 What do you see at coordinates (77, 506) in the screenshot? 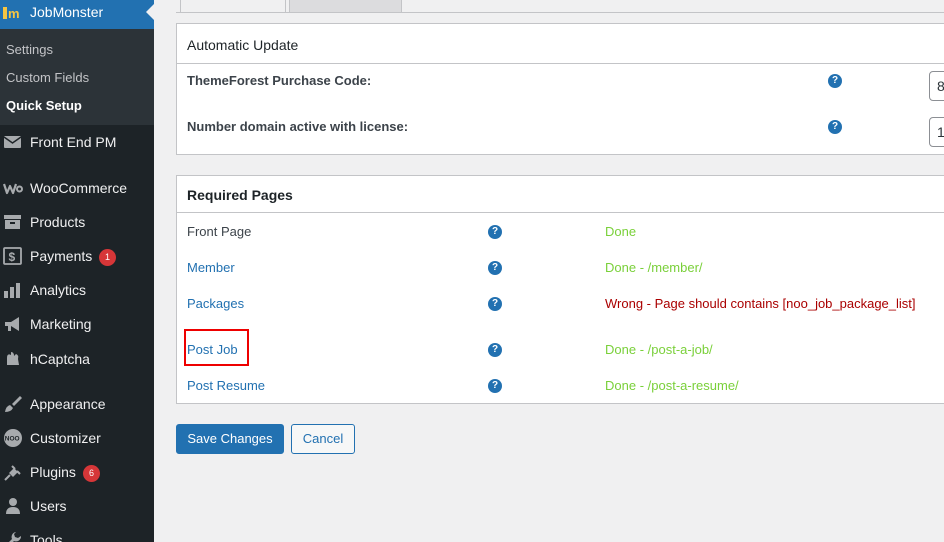
I see `sidebar-item-users: Users` at bounding box center [77, 506].